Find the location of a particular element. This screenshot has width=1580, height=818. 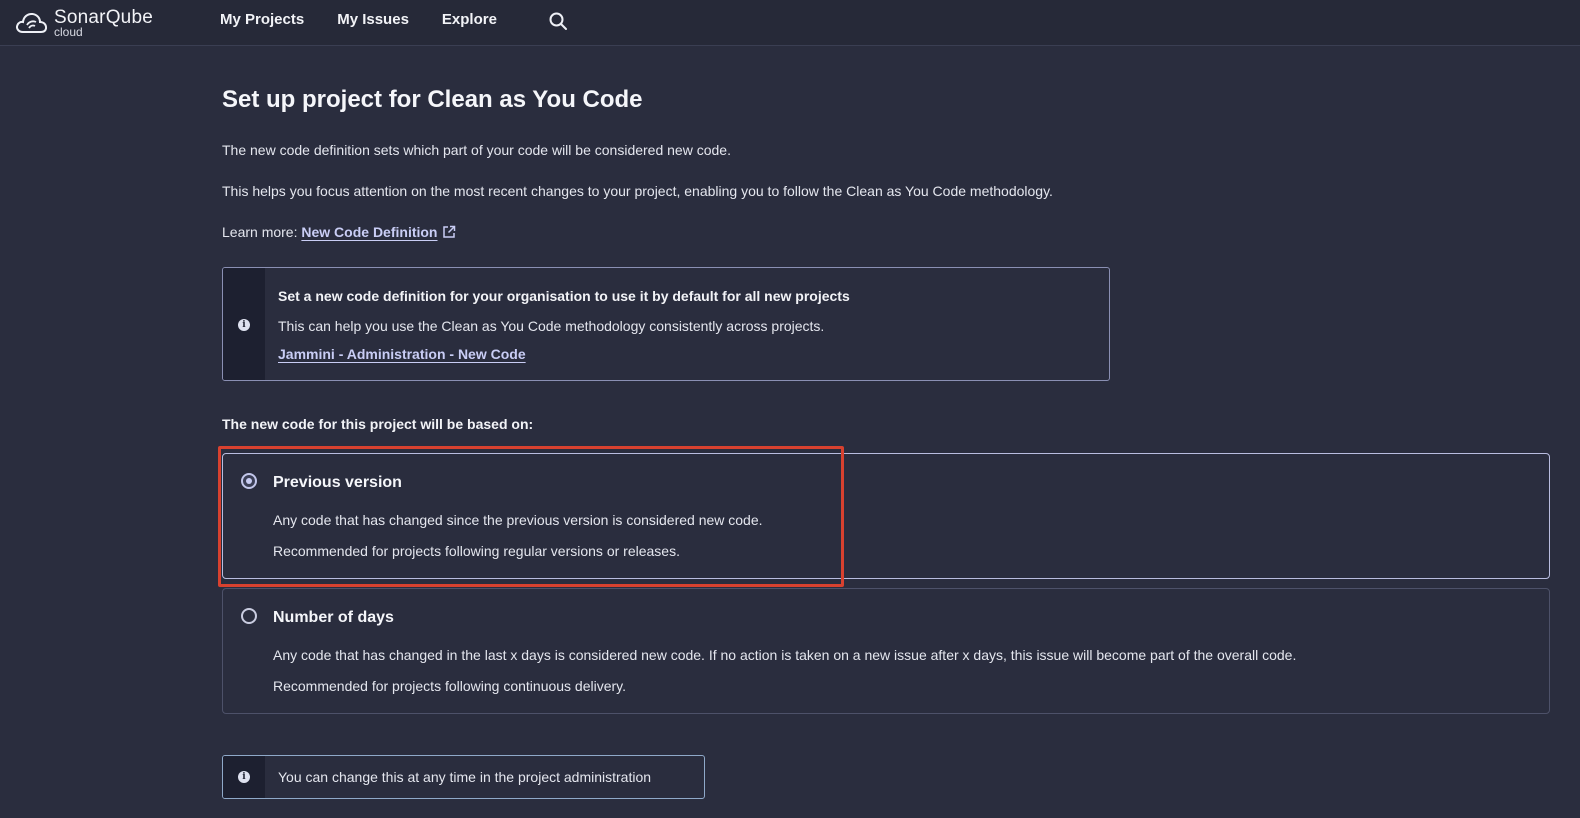

option-title: Previous version is located at coordinates (337, 482).